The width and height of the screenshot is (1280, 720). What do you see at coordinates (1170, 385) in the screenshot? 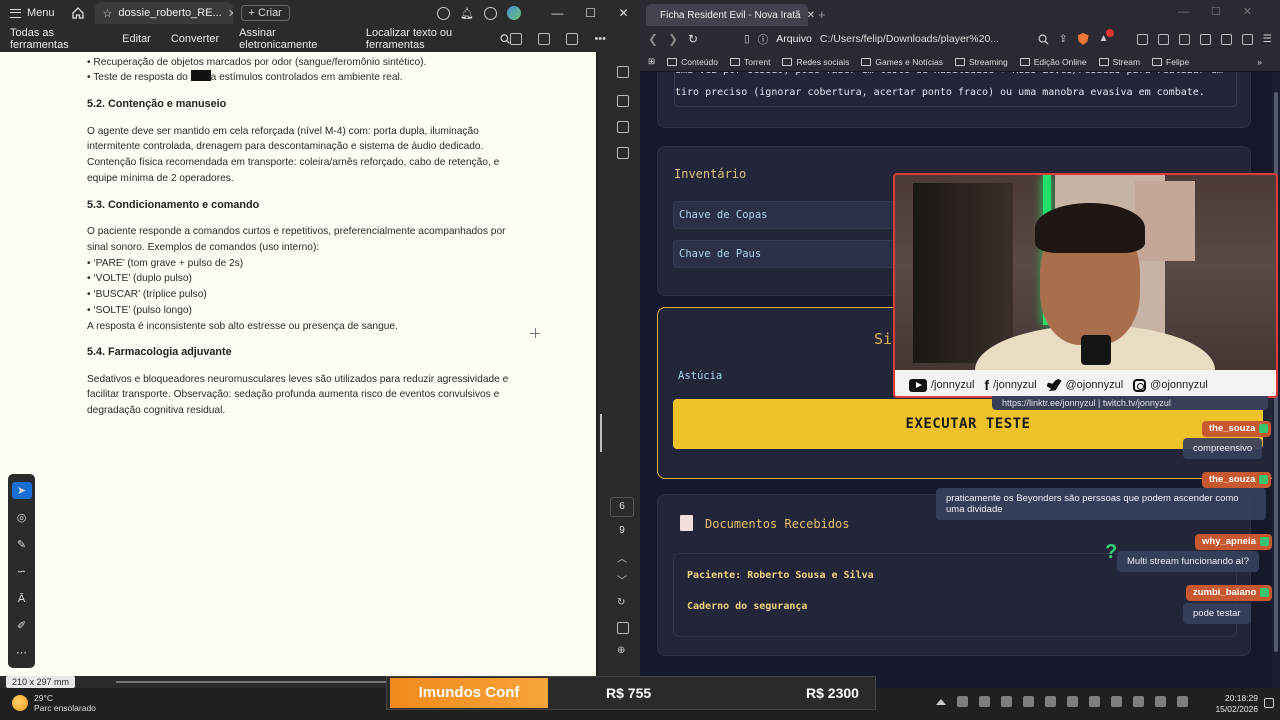
I see `social-instagram: @ojonnyzul` at bounding box center [1170, 385].